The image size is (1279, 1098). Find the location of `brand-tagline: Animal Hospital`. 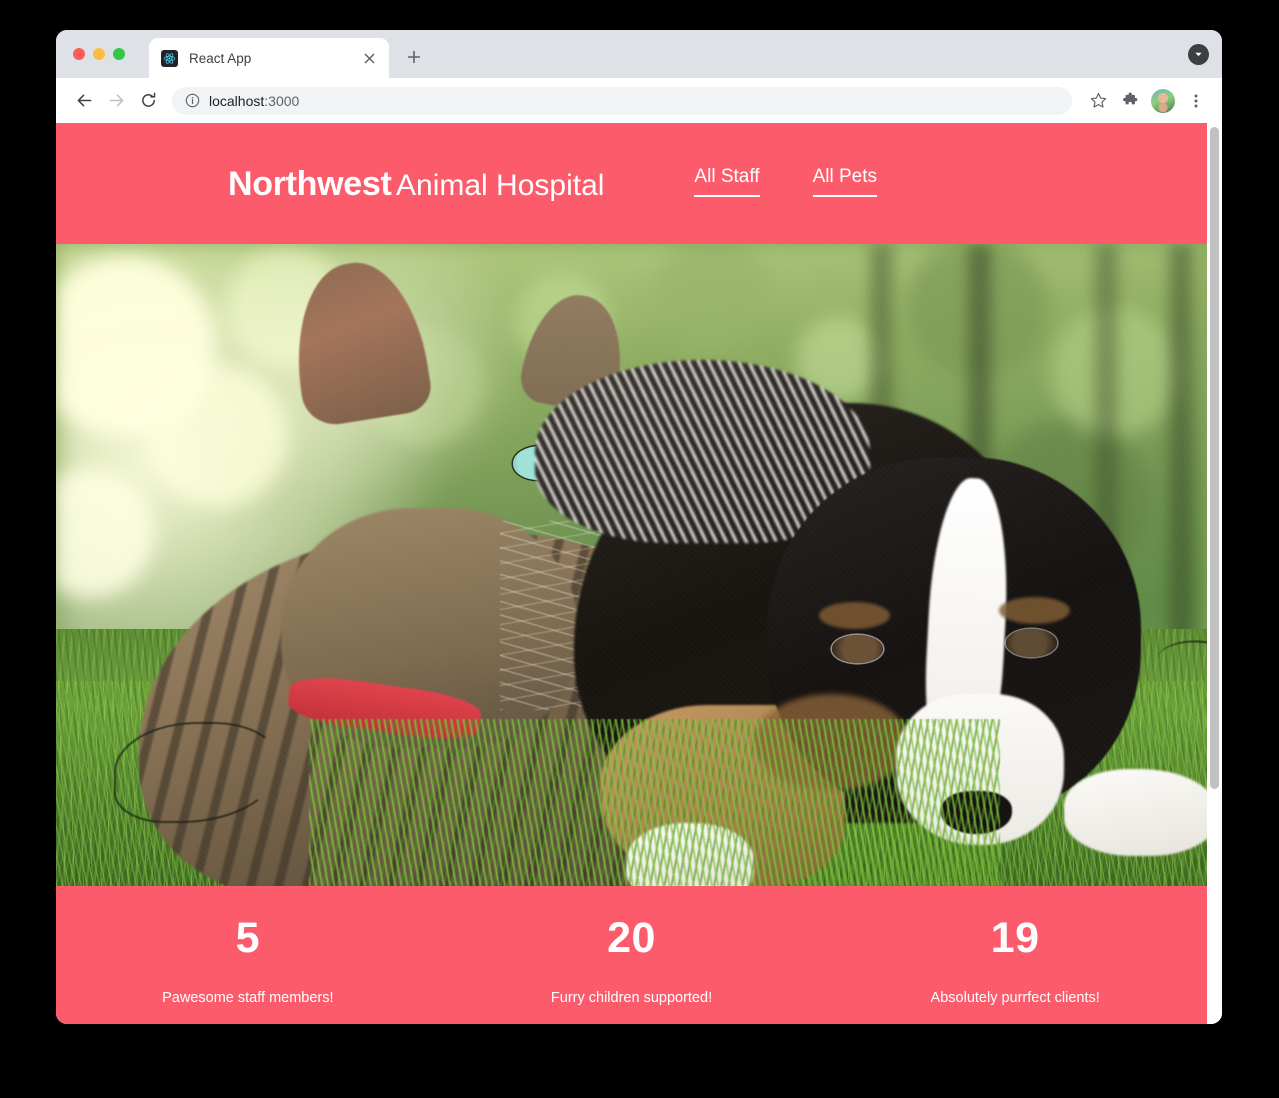

brand-tagline: Animal Hospital is located at coordinates (500, 185).